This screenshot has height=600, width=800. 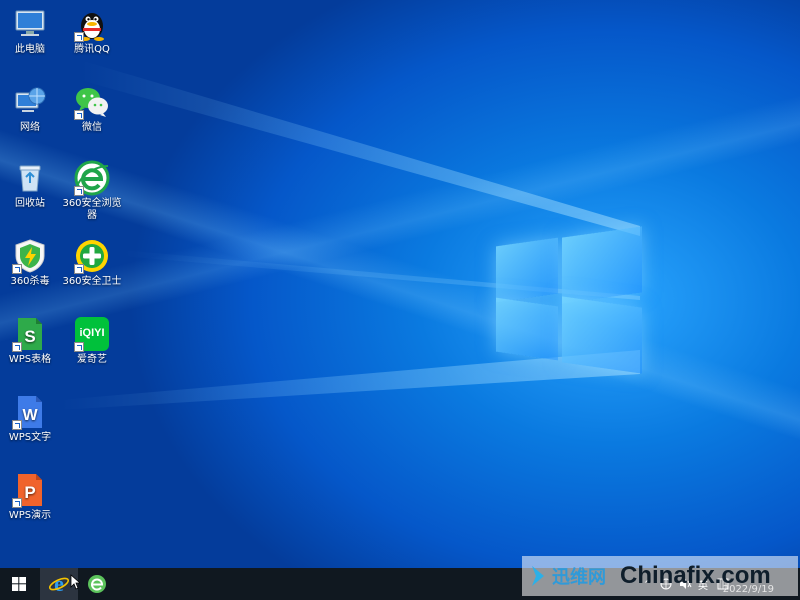 I want to click on windows-logo-wallpaper, so click(x=569, y=299).